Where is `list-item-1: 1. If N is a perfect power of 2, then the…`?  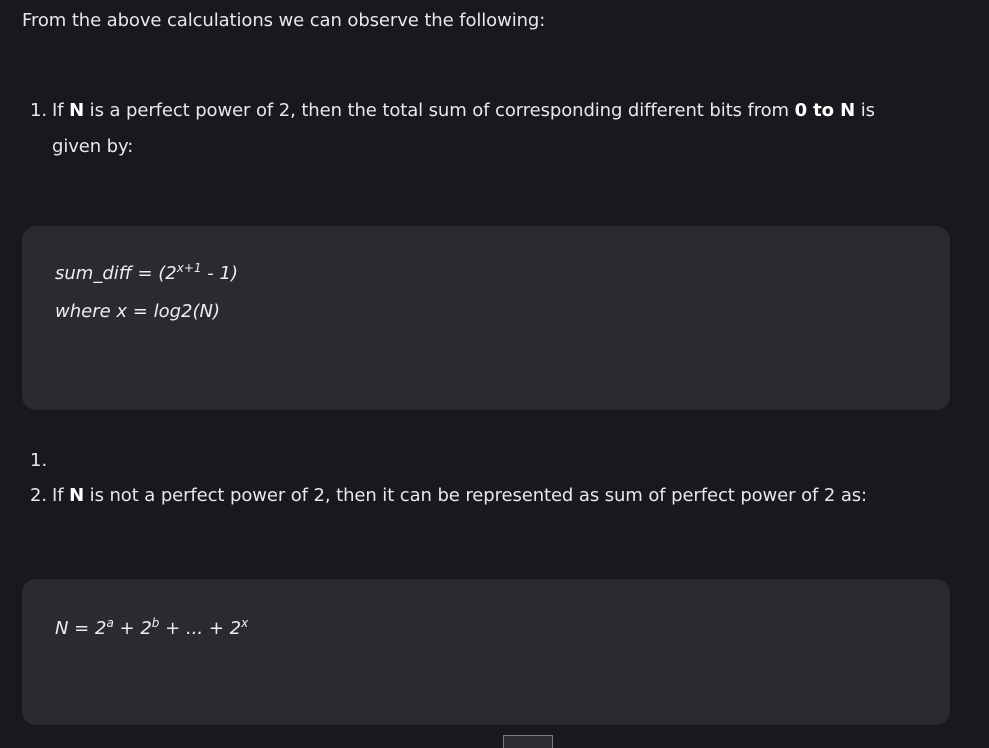 list-item-1: 1. If N is a perfect power of 2, then the… is located at coordinates (495, 129).